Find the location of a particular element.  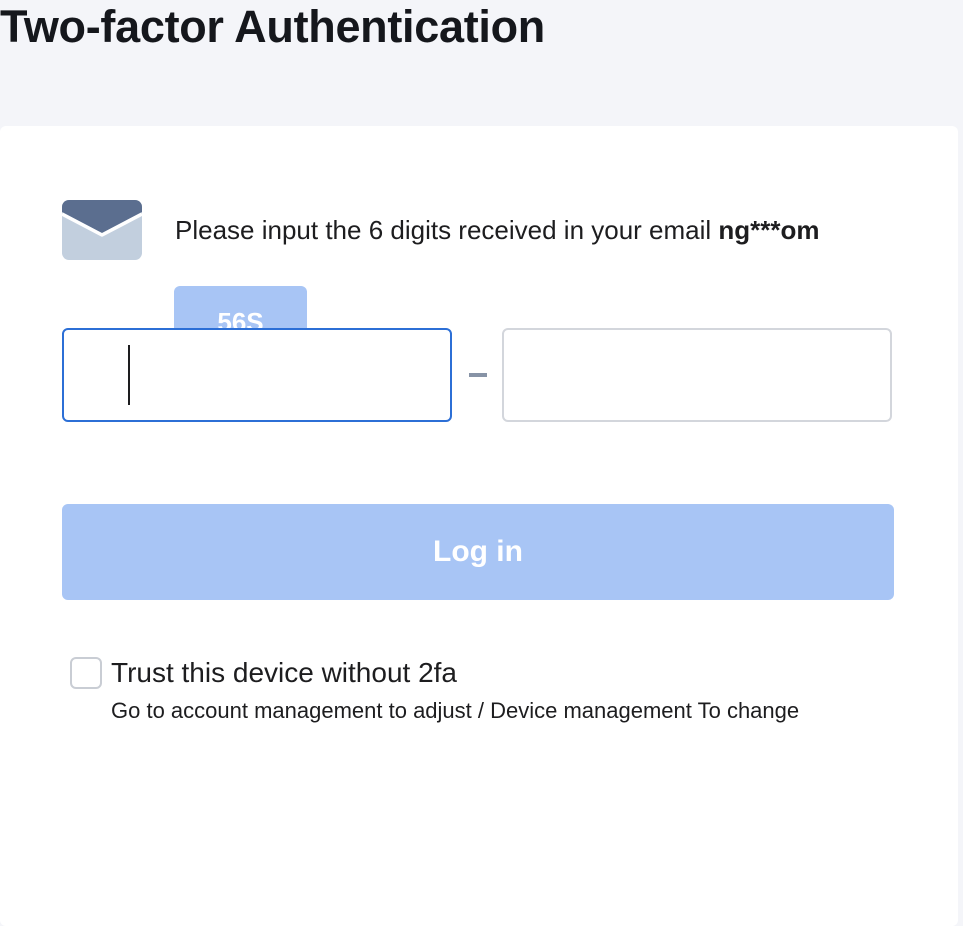

text-caret is located at coordinates (129, 375).